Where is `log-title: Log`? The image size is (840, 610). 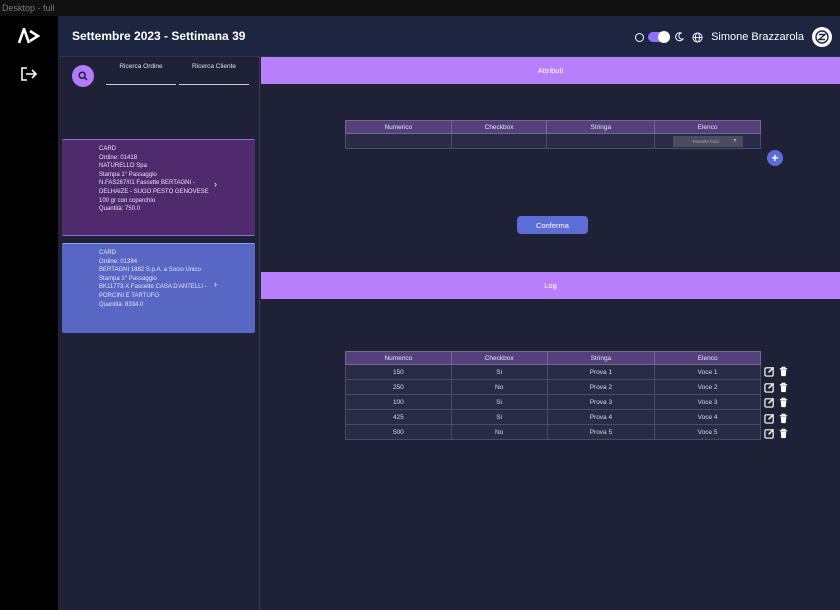 log-title: Log is located at coordinates (550, 285).